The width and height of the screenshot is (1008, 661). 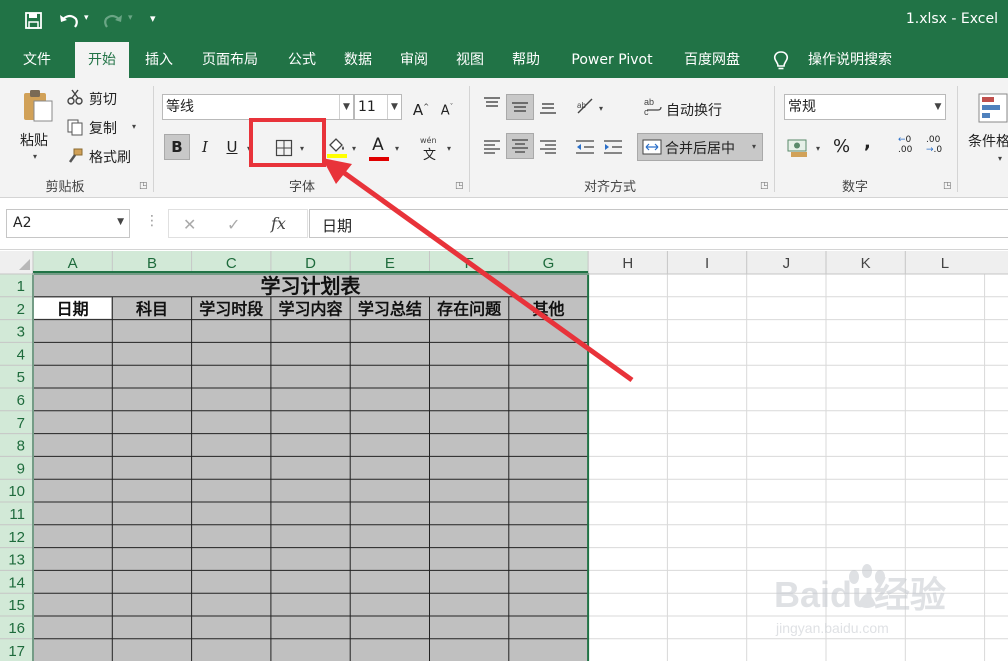 What do you see at coordinates (287, 142) in the screenshot?
I see `annotation-highlight-box` at bounding box center [287, 142].